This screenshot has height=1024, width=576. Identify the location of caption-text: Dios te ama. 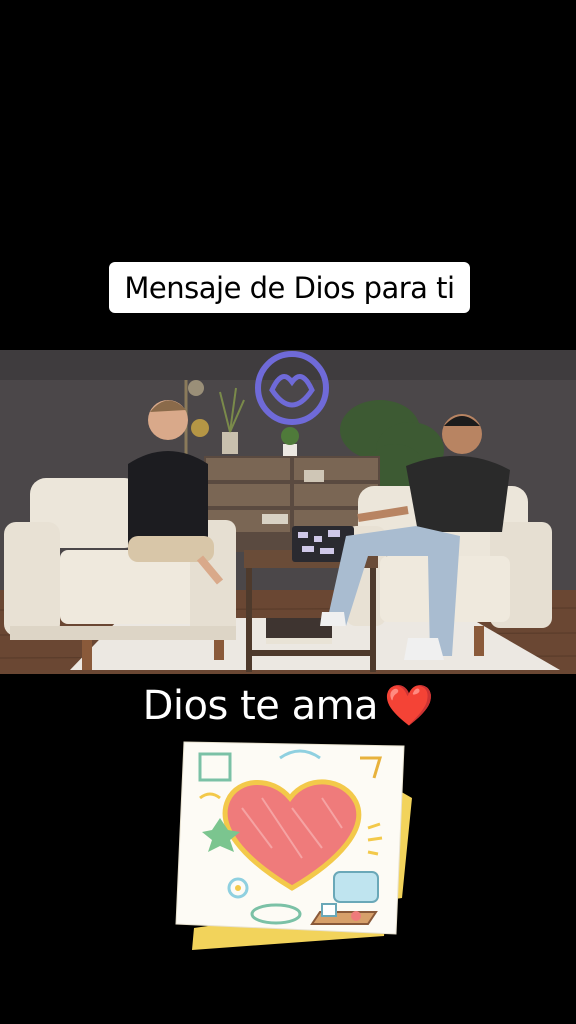
(260, 706).